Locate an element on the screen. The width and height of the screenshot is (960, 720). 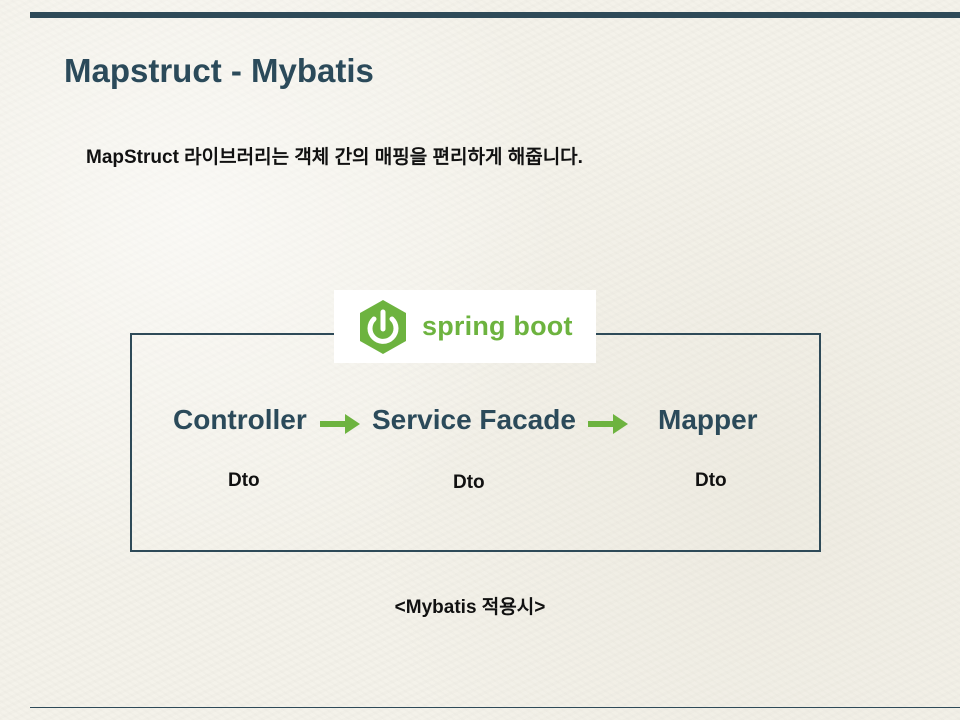
bottom-rule is located at coordinates (495, 707).